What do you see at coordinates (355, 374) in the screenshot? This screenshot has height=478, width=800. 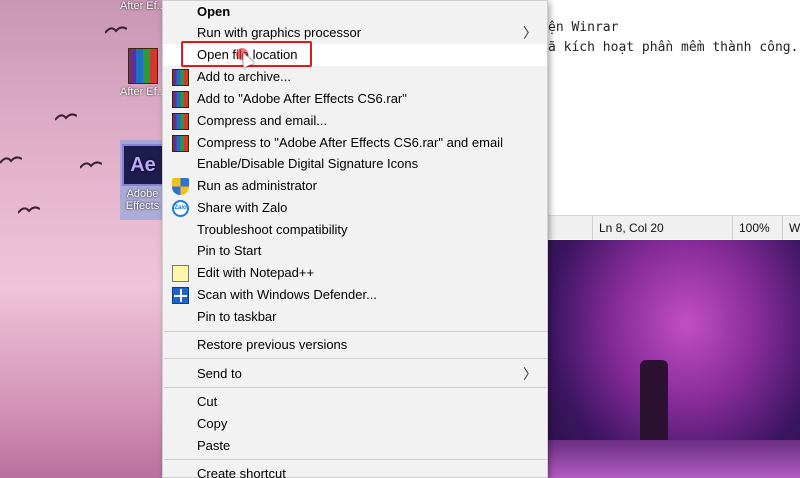 I see `menu-item-send-to: Send to 〉` at bounding box center [355, 374].